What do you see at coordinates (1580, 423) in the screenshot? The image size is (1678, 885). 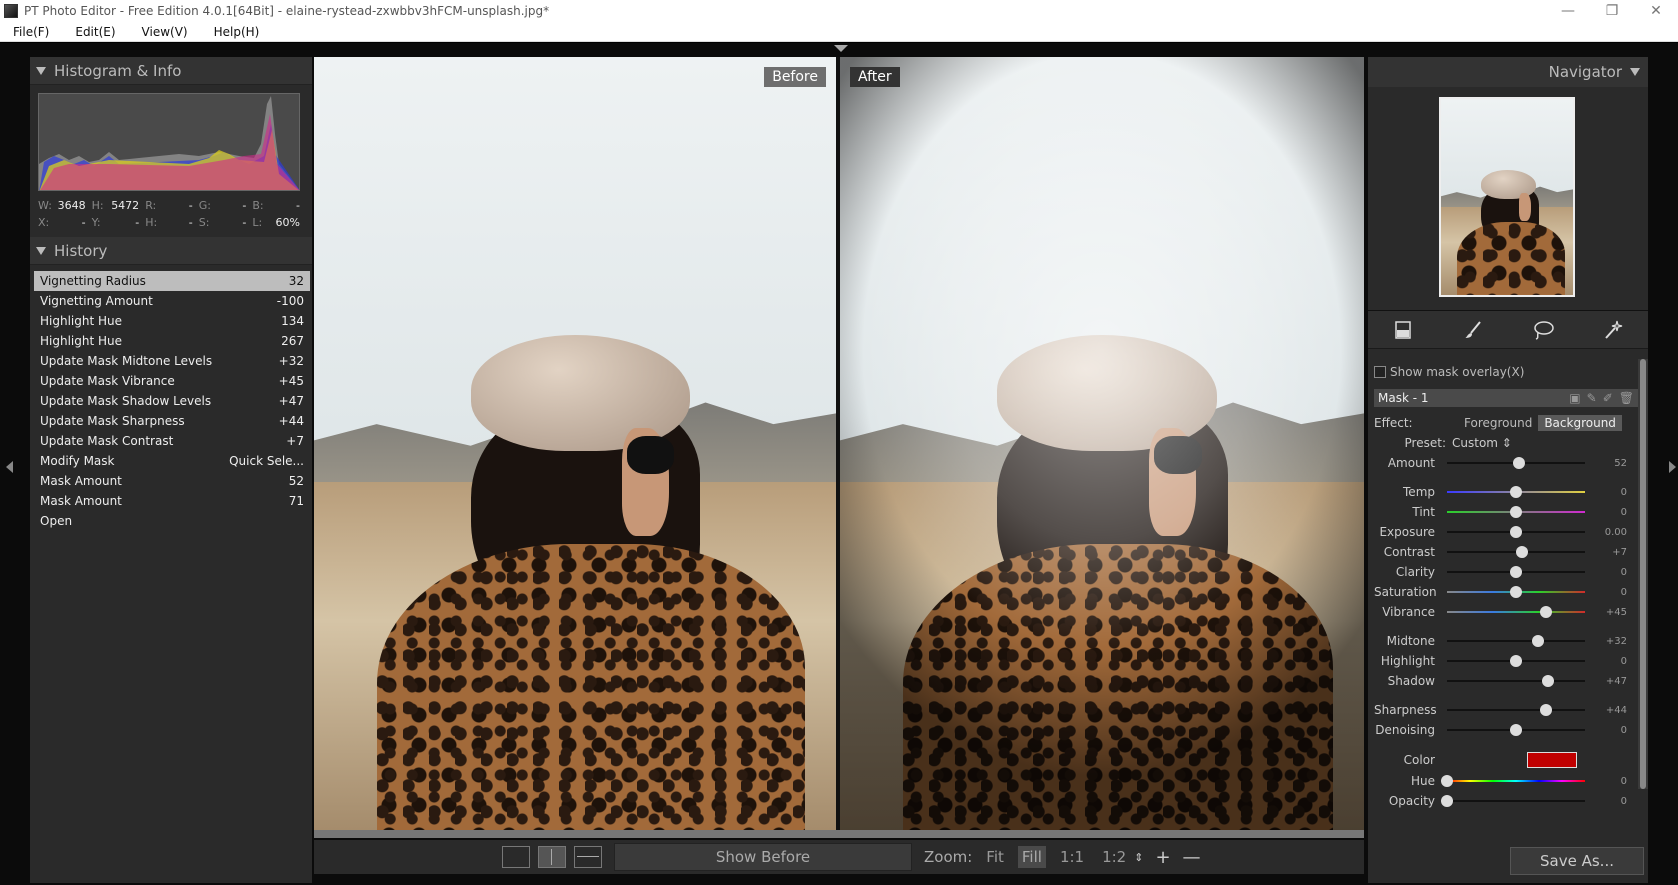 I see `effect-background-button: Background` at bounding box center [1580, 423].